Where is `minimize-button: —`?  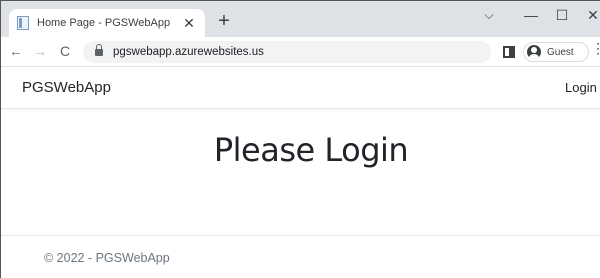
minimize-button: — is located at coordinates (531, 15).